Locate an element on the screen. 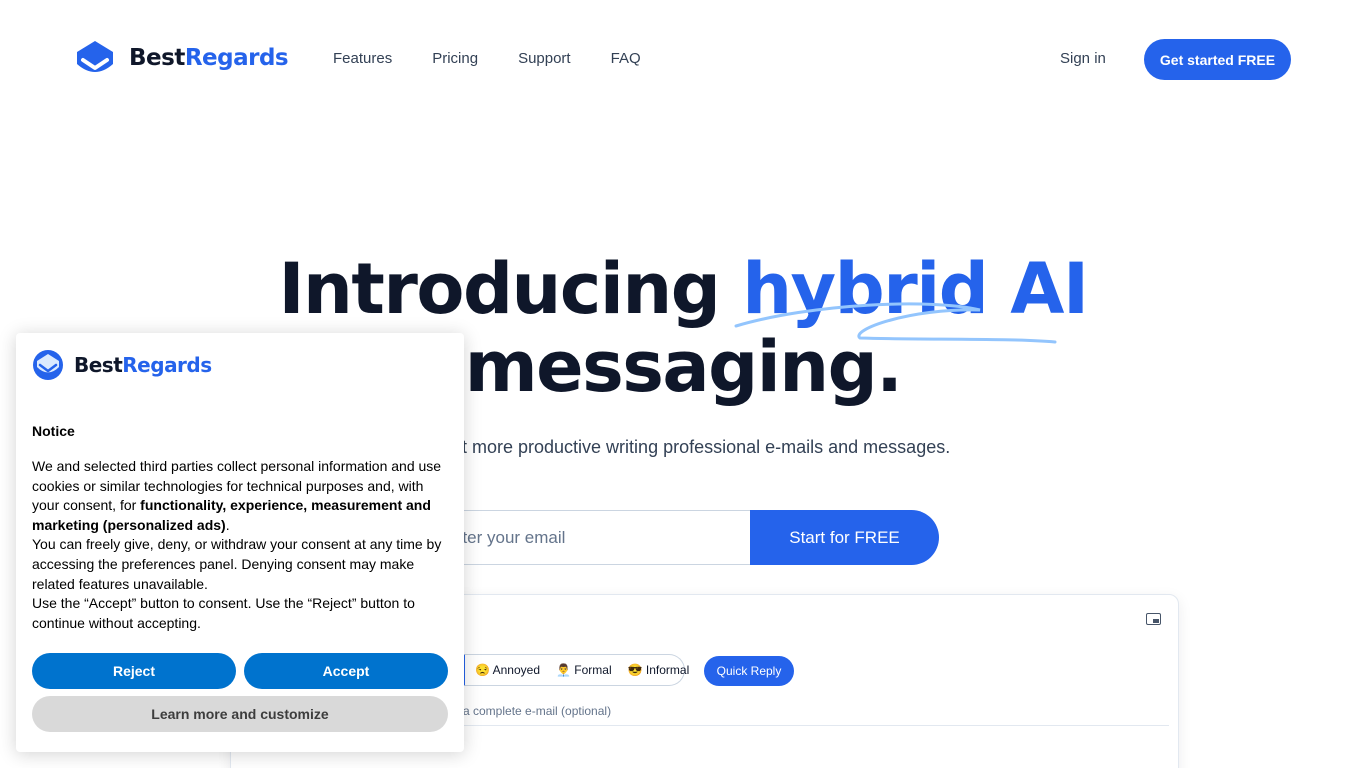 The image size is (1366, 768). reject-button: Reject is located at coordinates (134, 671).